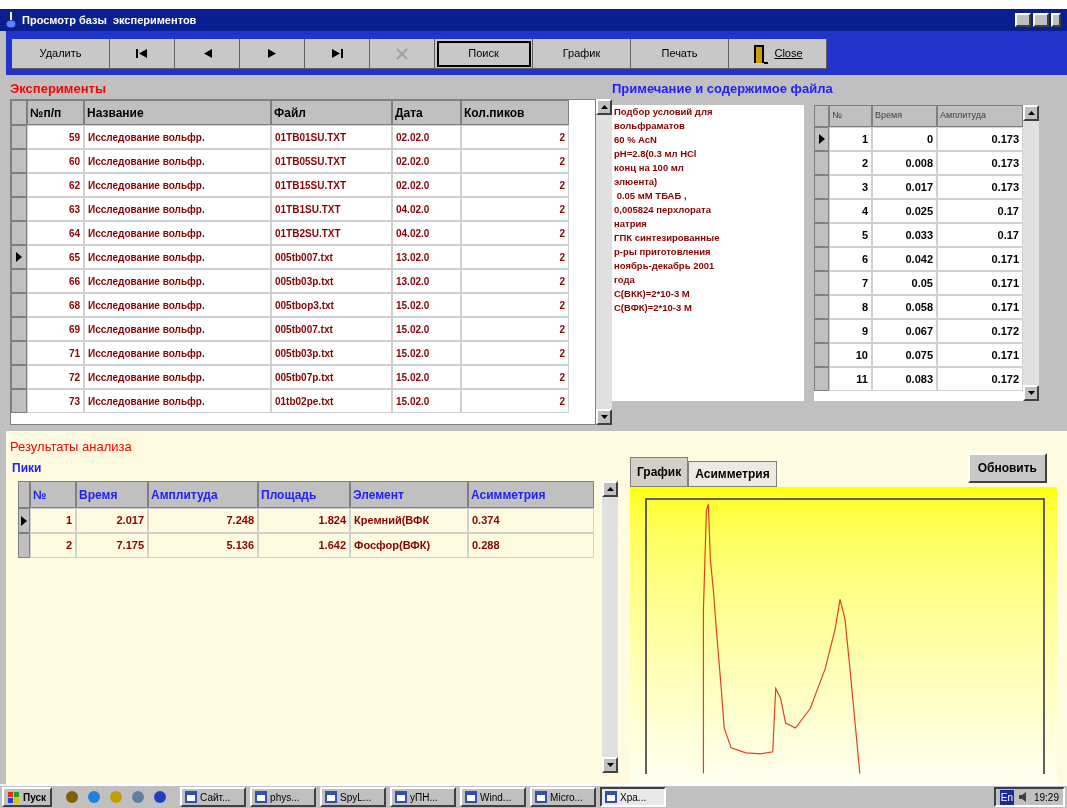 This screenshot has height=808, width=1067. What do you see at coordinates (904, 259) in the screenshot?
I see `table-cell: 0.042` at bounding box center [904, 259].